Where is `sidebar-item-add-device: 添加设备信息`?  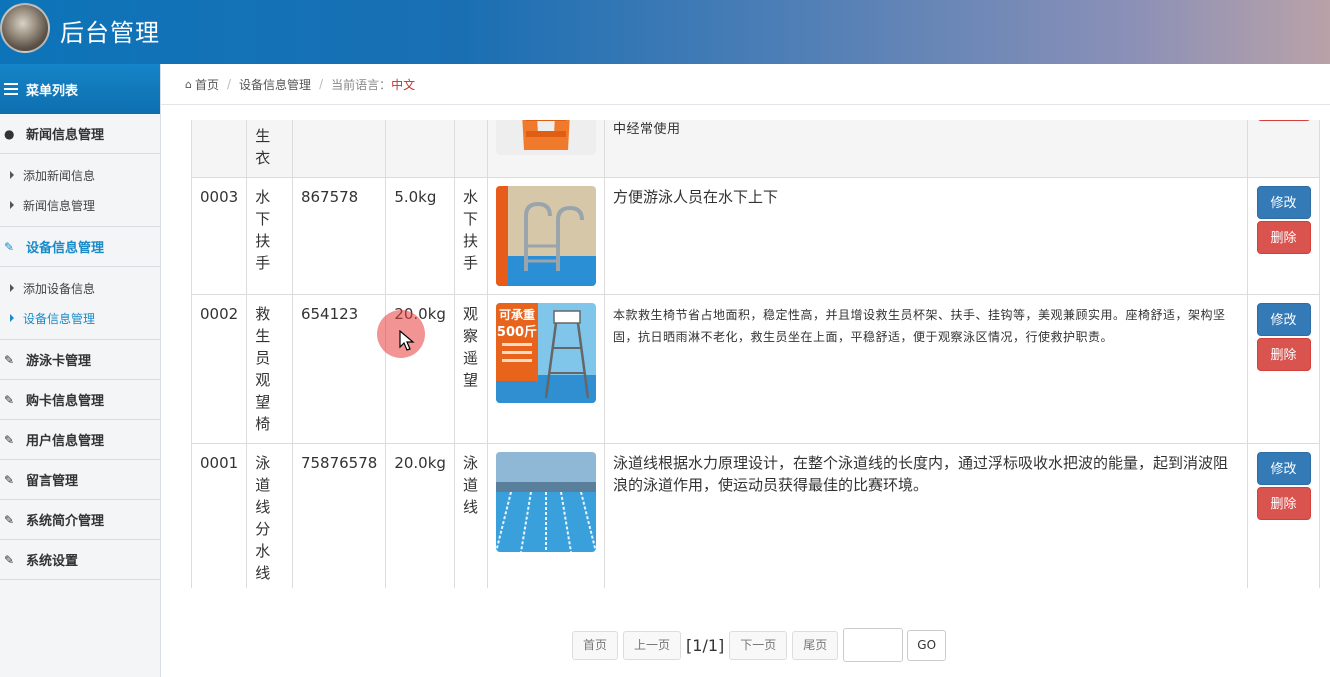 sidebar-item-add-device: 添加设备信息 is located at coordinates (80, 288).